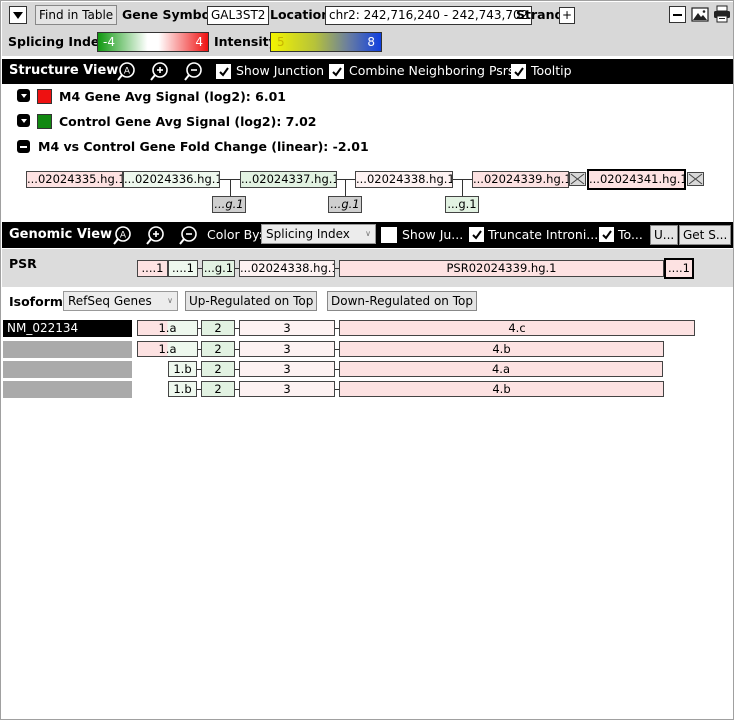  Describe the element at coordinates (23, 146) in the screenshot. I see `collapse-toggle-fold-change` at that location.